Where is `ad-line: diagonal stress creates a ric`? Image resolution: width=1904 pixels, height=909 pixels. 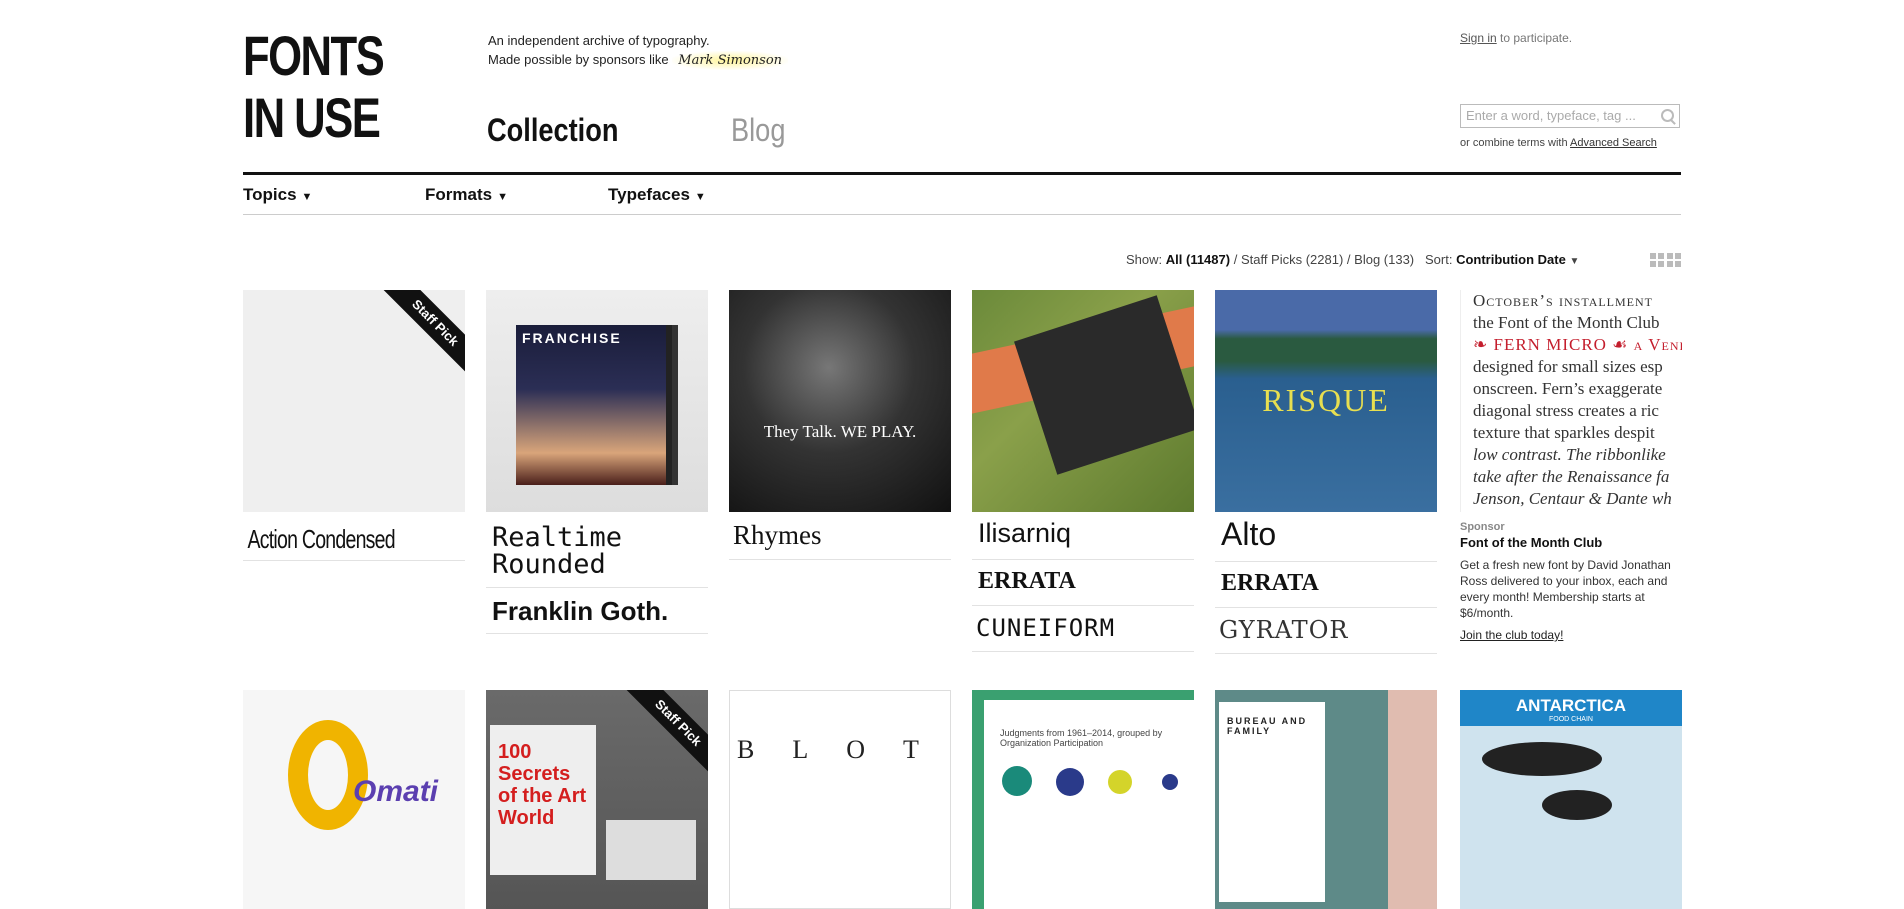
ad-line: diagonal stress creates a ric is located at coordinates (1566, 410).